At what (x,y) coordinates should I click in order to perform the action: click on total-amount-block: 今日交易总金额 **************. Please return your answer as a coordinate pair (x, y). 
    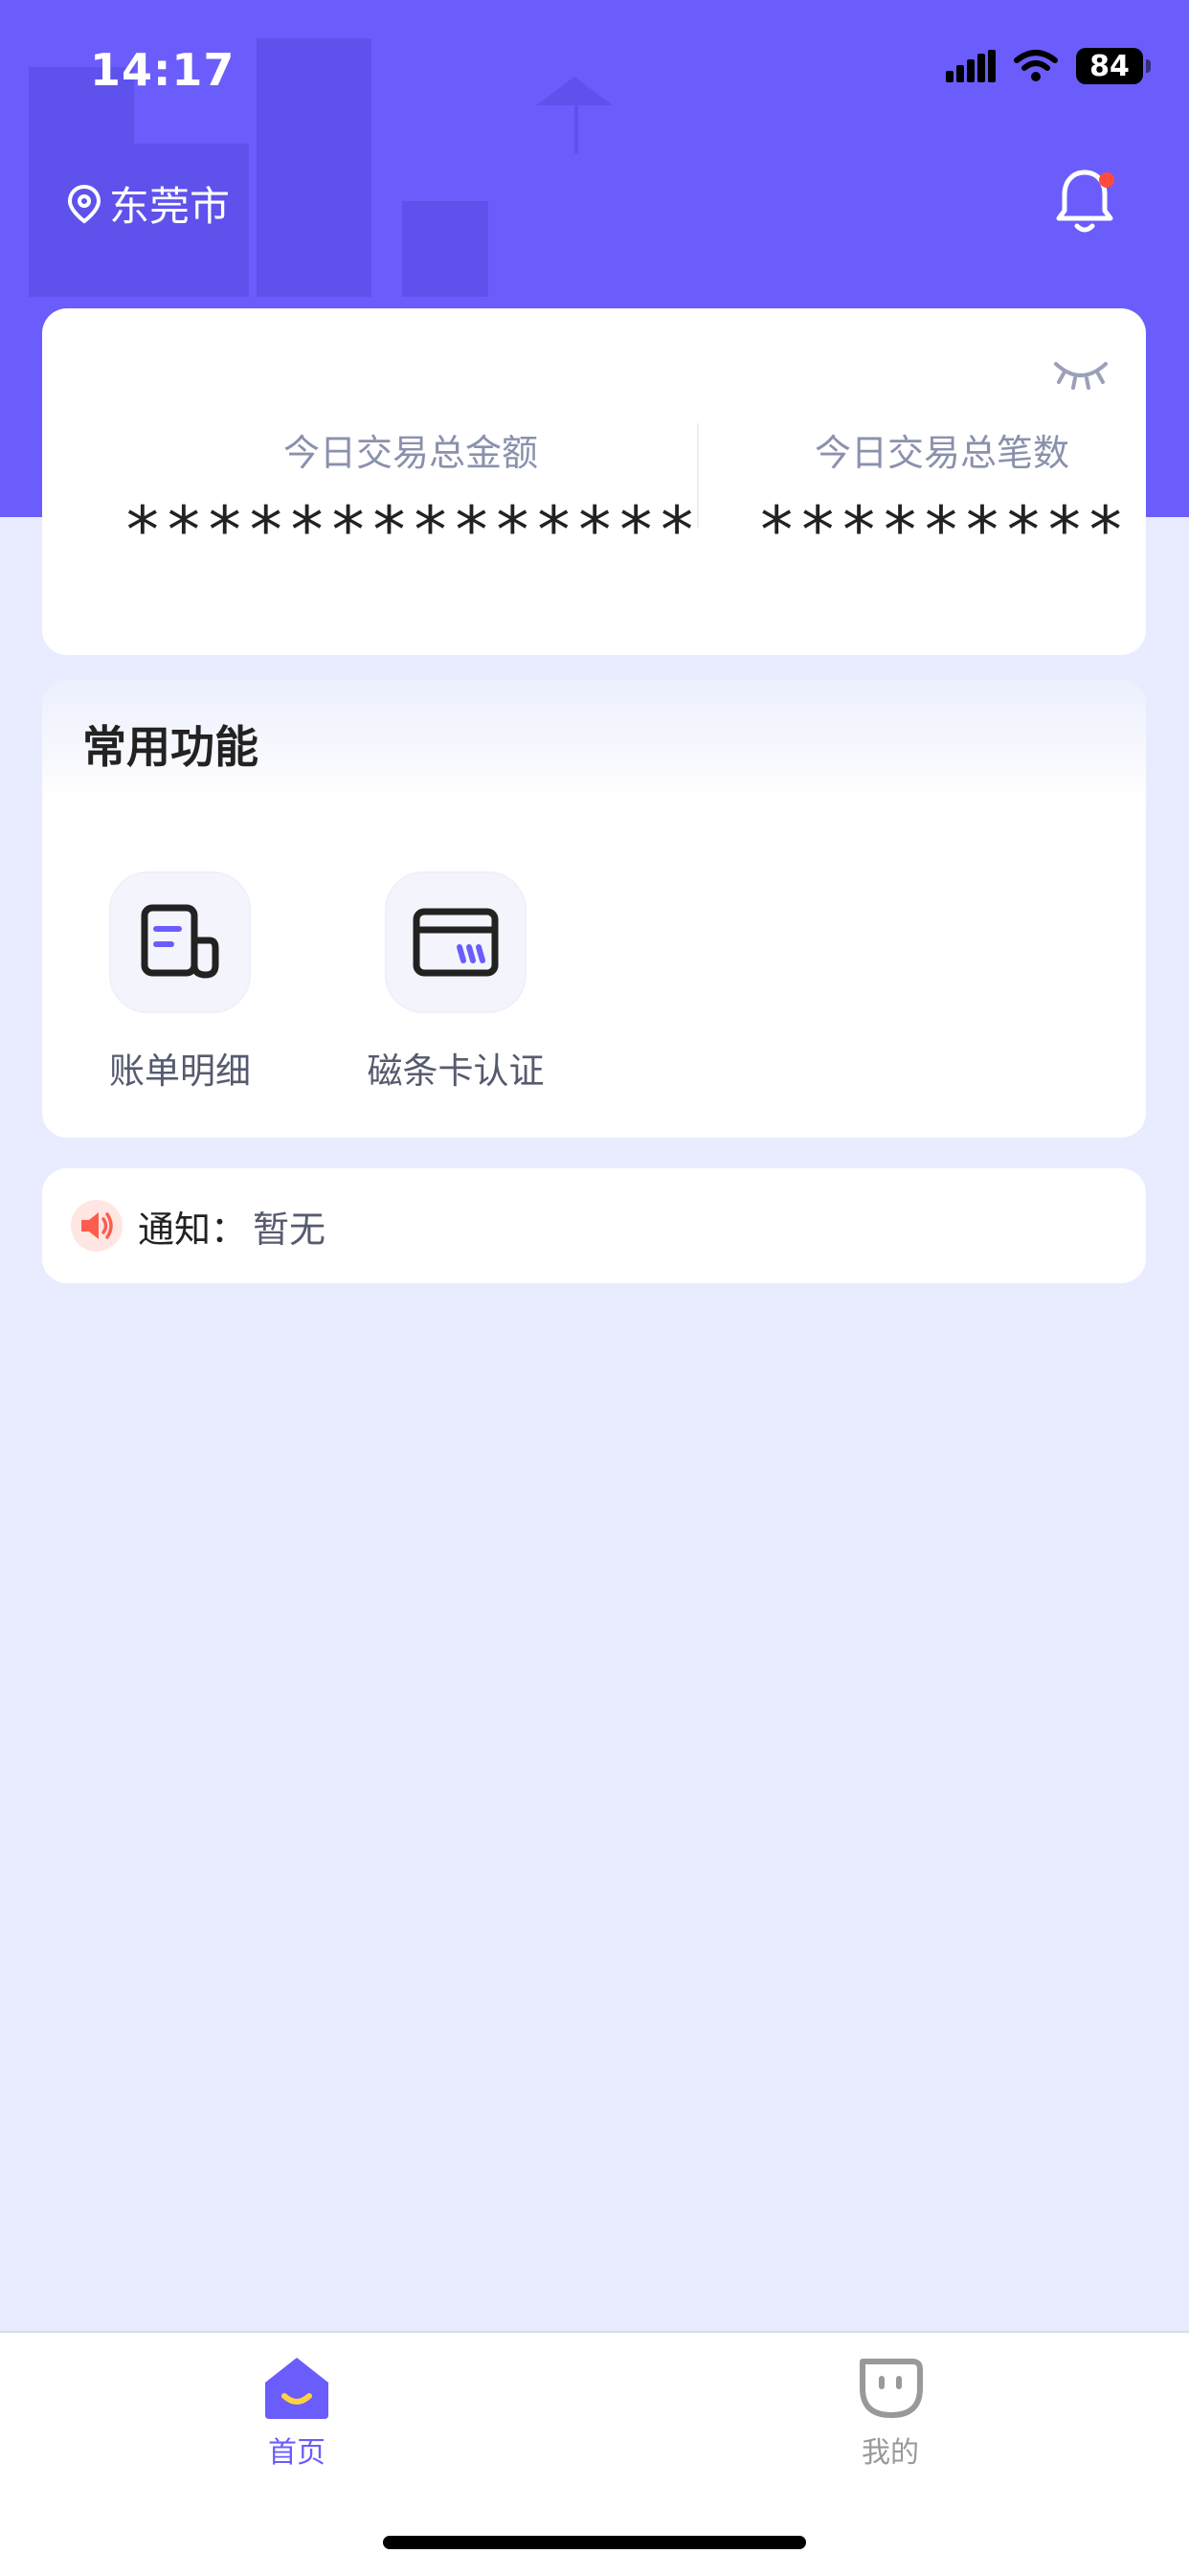
    Looking at the image, I should click on (410, 496).